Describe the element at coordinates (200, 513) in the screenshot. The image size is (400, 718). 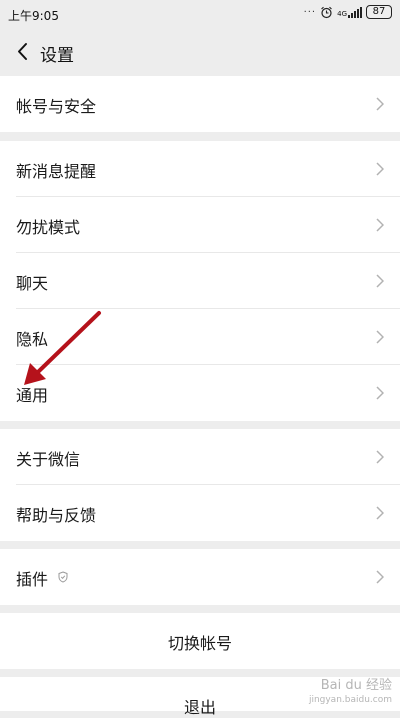
I see `menu-item-help-feedback: 帮助与反馈` at that location.